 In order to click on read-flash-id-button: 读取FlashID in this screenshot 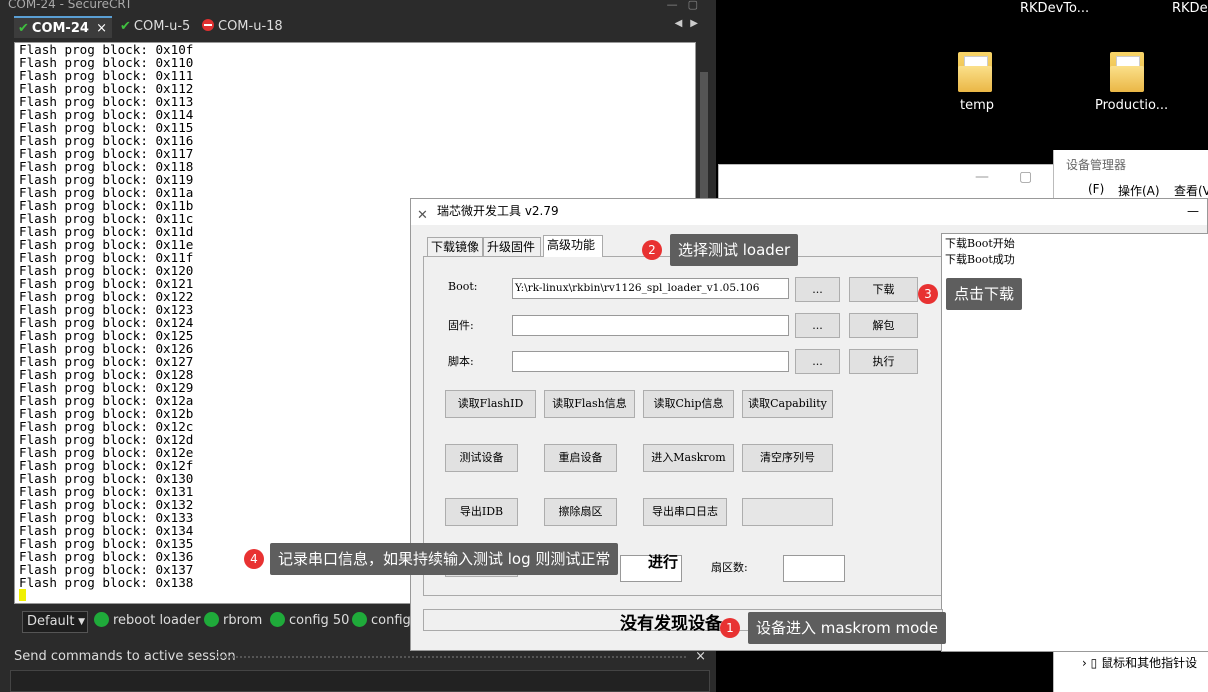, I will do `click(490, 404)`.